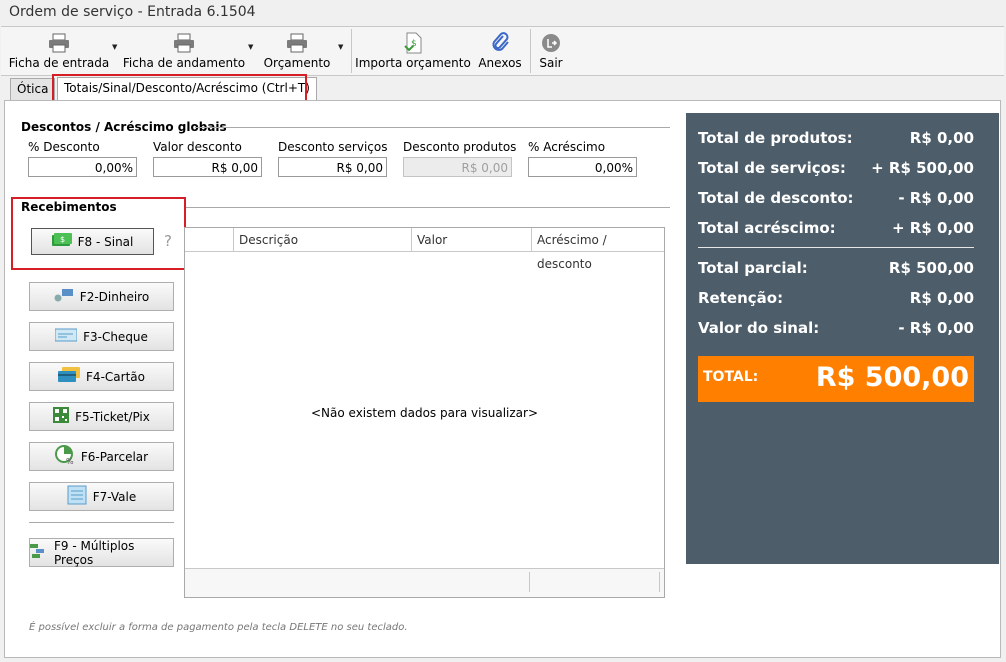 The image size is (1006, 662). I want to click on summary-produtos-value: R$ 0,00, so click(941, 138).